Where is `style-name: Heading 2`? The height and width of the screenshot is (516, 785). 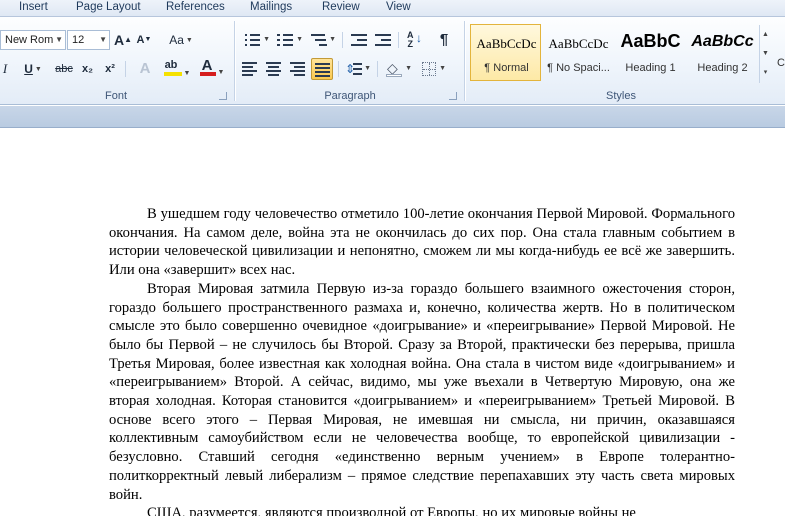
style-name: Heading 2 is located at coordinates (722, 68).